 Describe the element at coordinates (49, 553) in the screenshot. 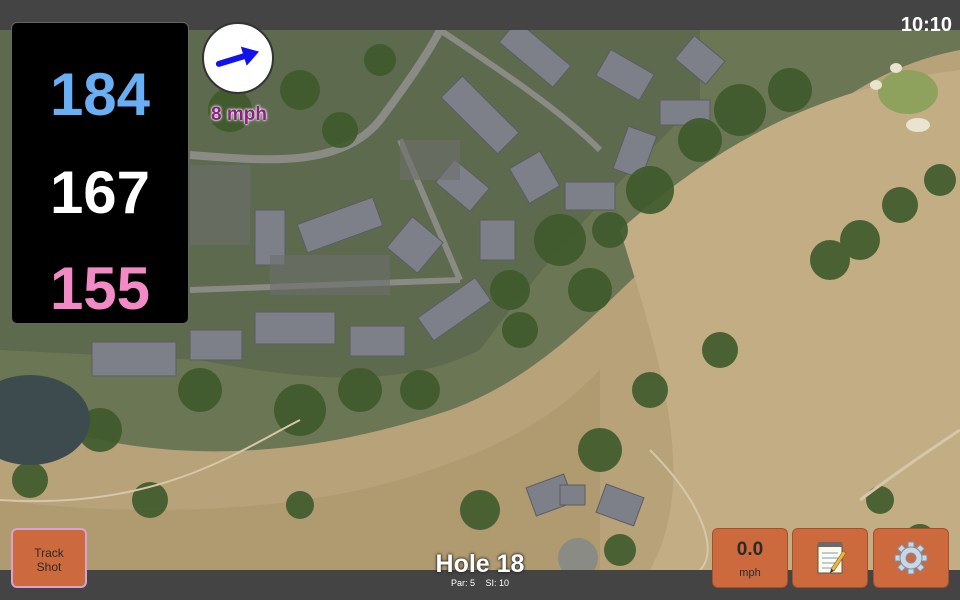

I see `track-shot-label-line1: Track` at that location.